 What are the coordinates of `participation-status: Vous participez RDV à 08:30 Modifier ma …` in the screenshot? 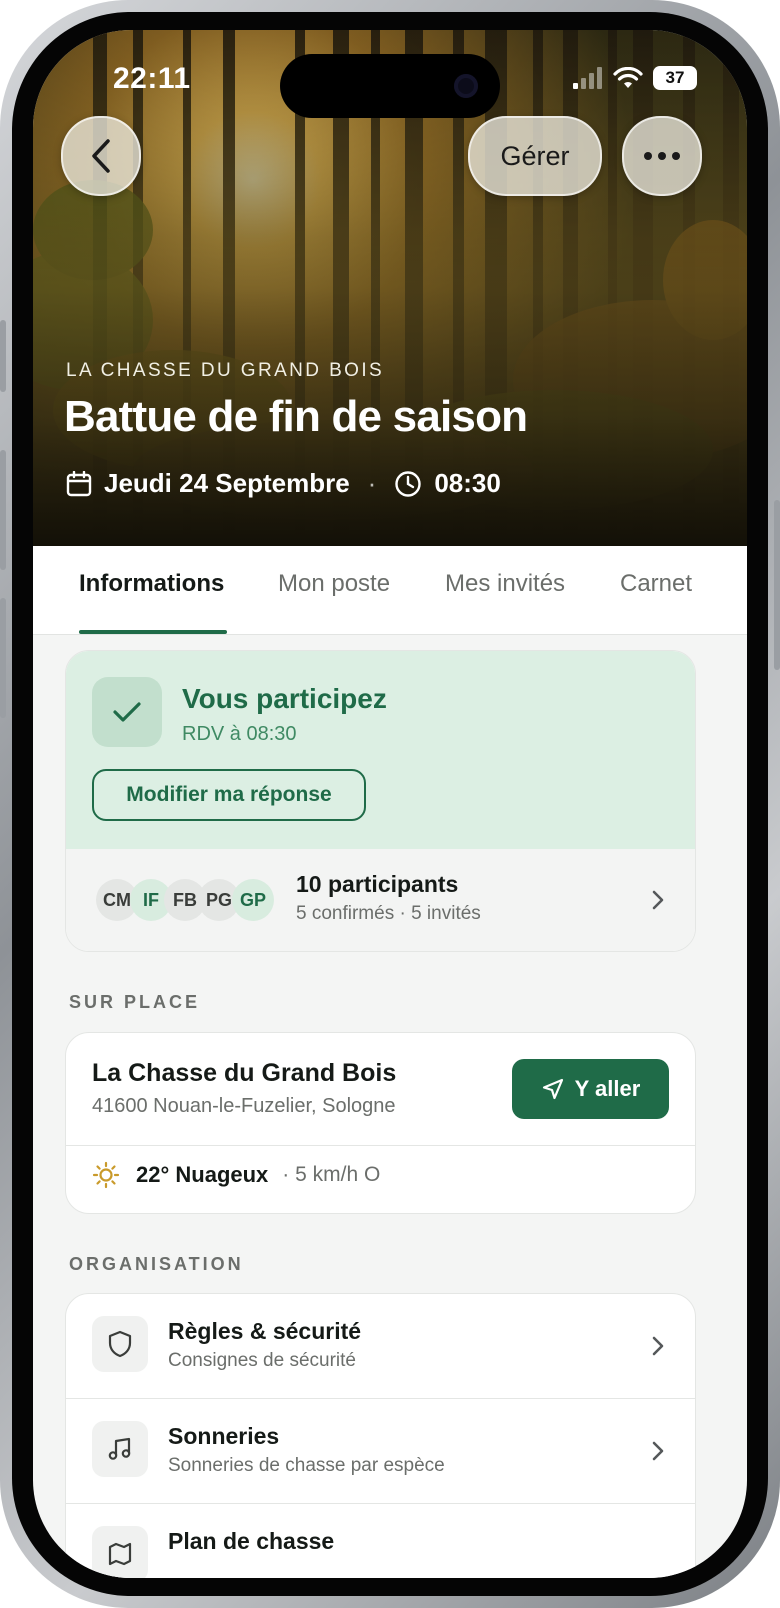 It's located at (380, 750).